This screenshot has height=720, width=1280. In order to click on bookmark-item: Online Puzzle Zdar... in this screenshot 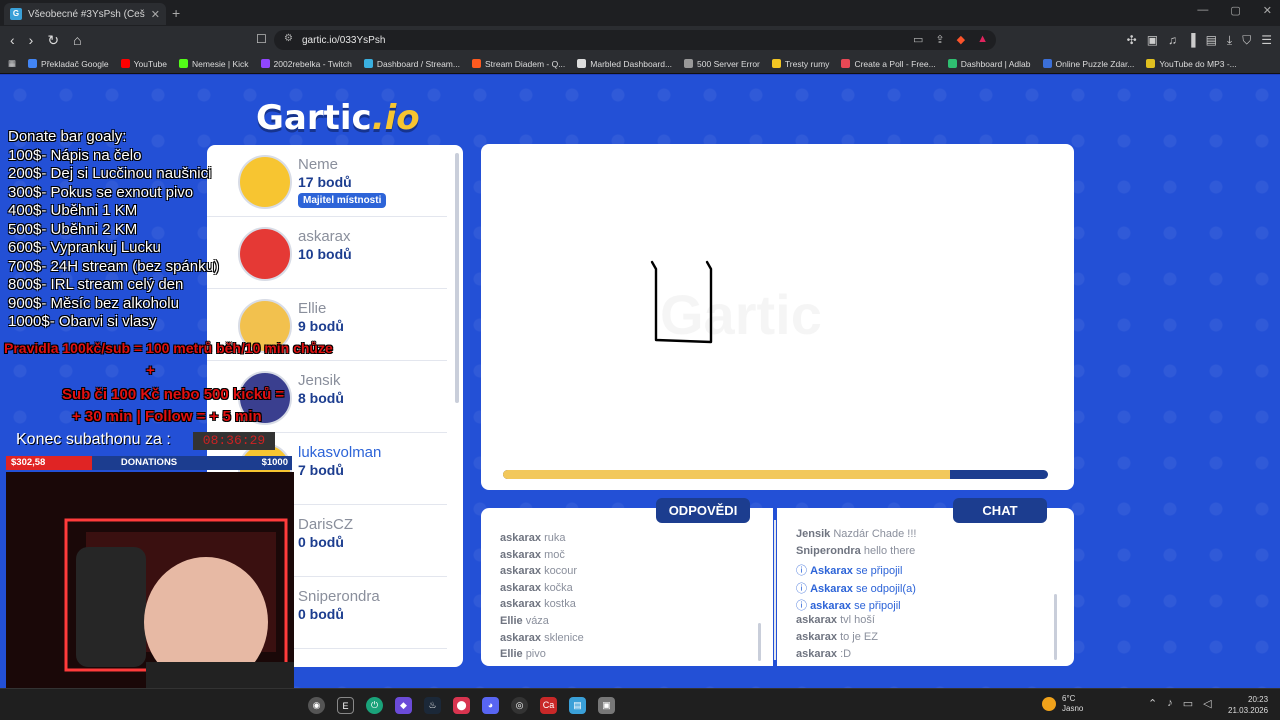, I will do `click(1088, 64)`.